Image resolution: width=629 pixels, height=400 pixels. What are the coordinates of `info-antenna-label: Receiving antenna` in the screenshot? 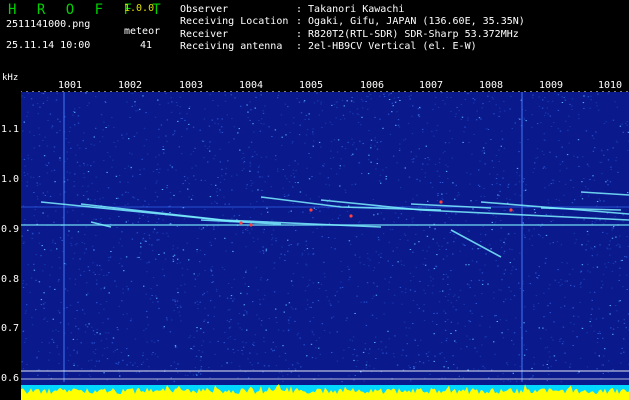 It's located at (231, 46).